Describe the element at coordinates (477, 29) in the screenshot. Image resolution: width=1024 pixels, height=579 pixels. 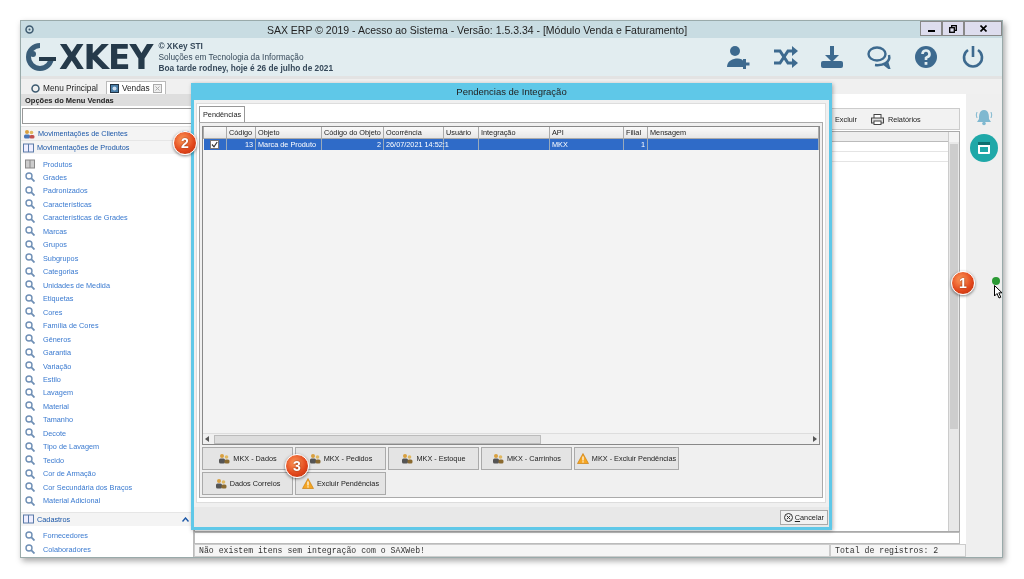
I see `window-title: SAX ERP © 2019 - Acesso ao Sistema - Versão: 1.5.3.34 - [Módulo Venda e Faturamento]` at that location.